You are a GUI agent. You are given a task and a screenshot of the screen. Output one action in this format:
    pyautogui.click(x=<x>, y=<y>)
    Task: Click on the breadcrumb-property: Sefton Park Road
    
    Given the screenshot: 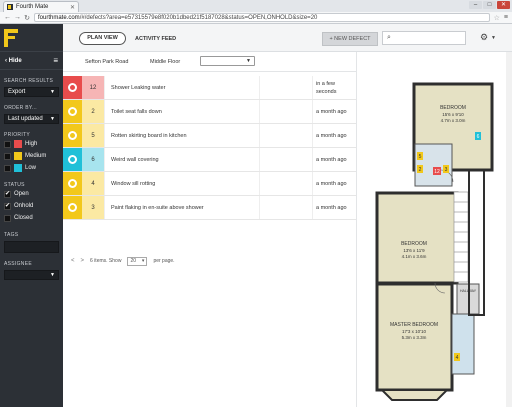 What is the action you would take?
    pyautogui.click(x=106, y=62)
    